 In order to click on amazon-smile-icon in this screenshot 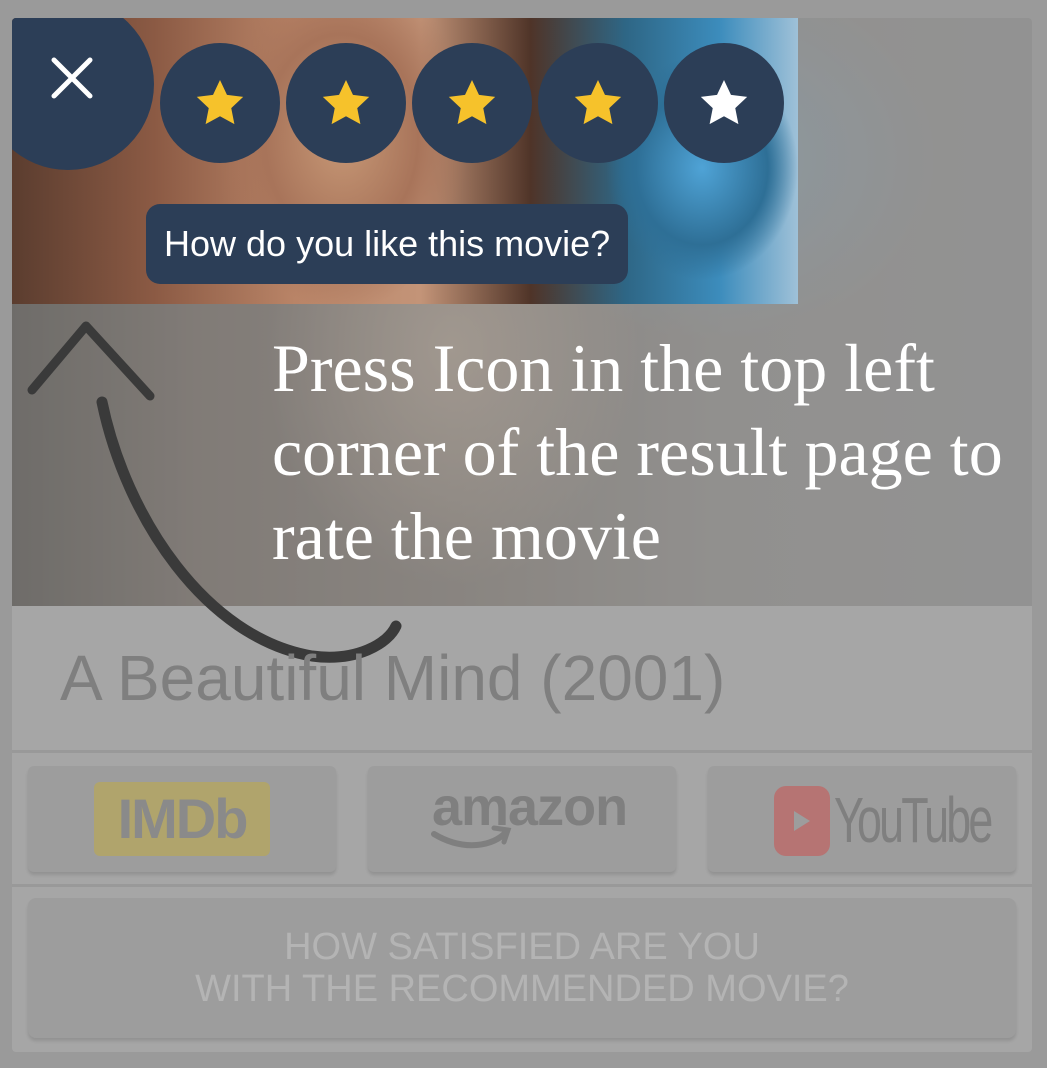, I will do `click(471, 837)`.